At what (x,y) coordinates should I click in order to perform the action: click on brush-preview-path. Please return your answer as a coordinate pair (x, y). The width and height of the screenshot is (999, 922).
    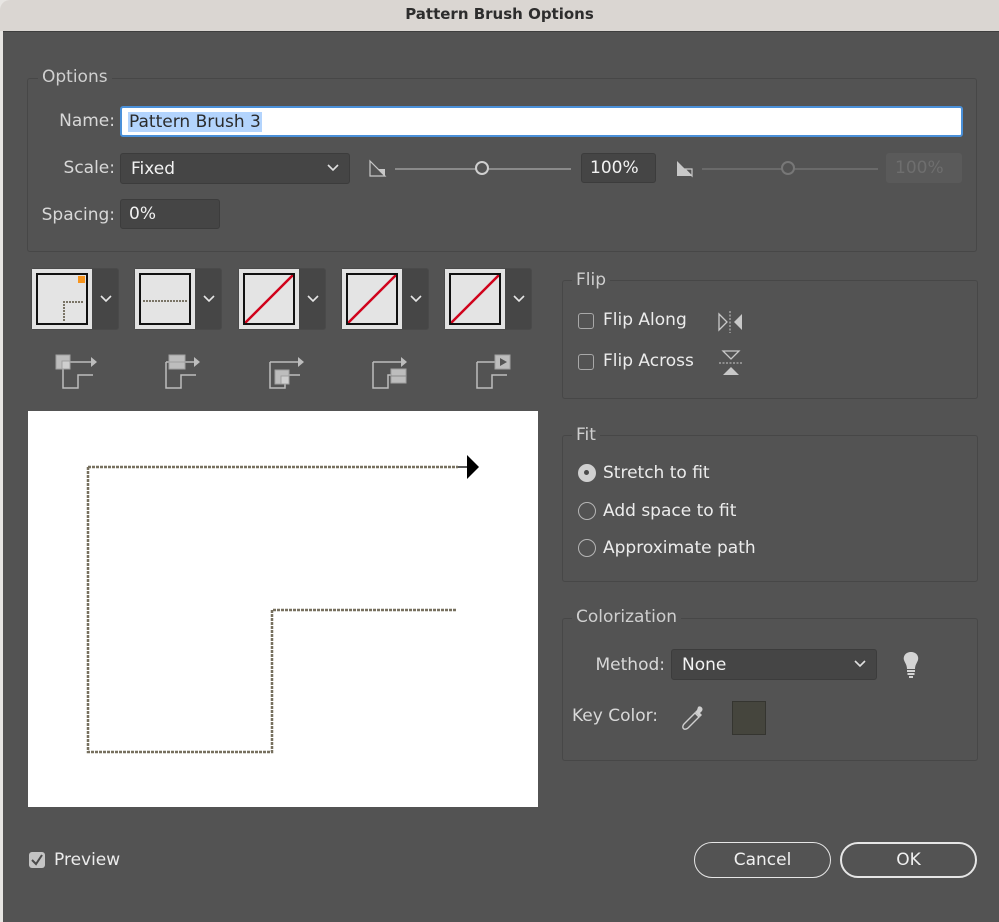
    Looking at the image, I should click on (282, 604).